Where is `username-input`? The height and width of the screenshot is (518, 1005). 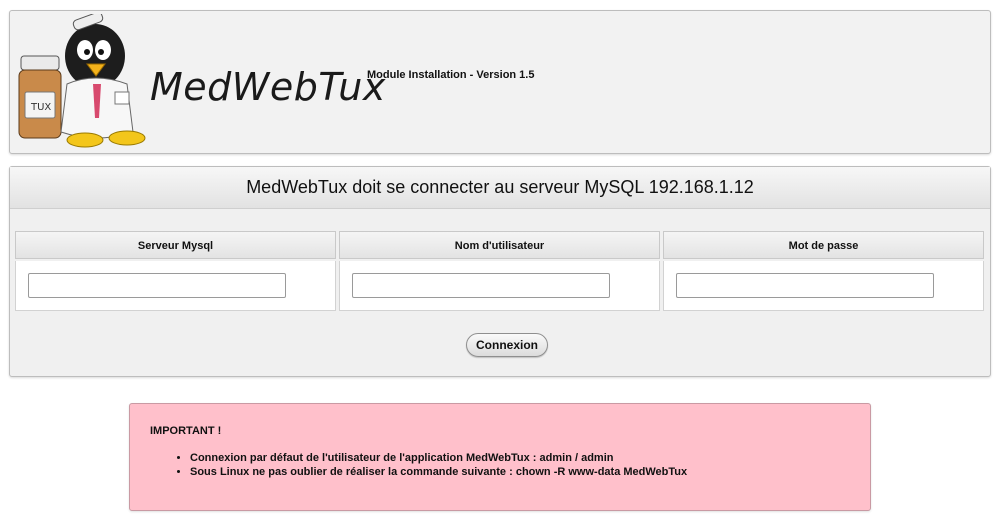
username-input is located at coordinates (481, 285).